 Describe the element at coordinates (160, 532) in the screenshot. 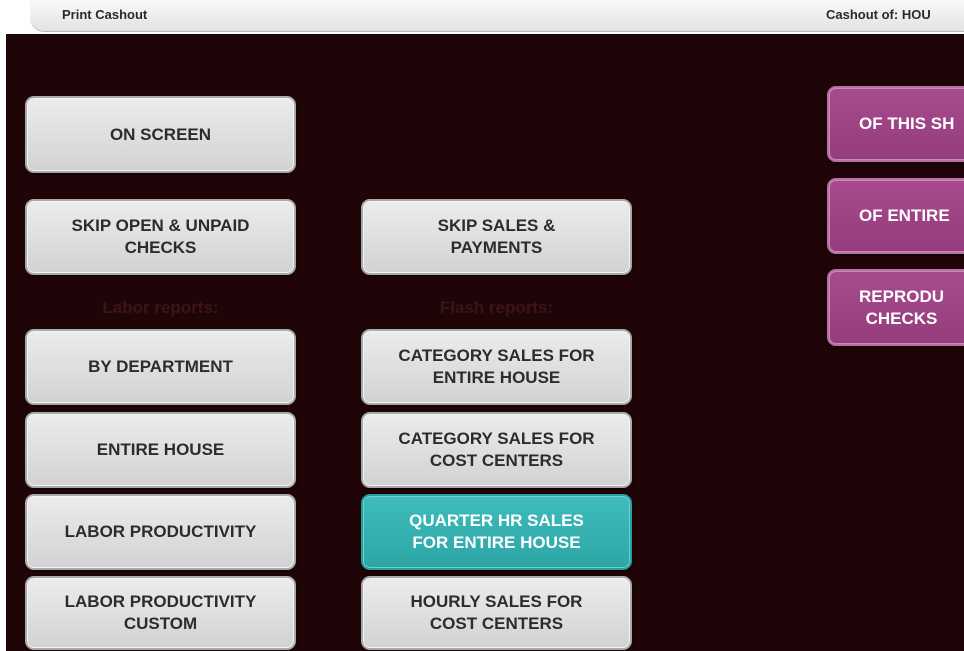

I see `labor-productivity-button: LABOR PRODUCTIVITY` at that location.